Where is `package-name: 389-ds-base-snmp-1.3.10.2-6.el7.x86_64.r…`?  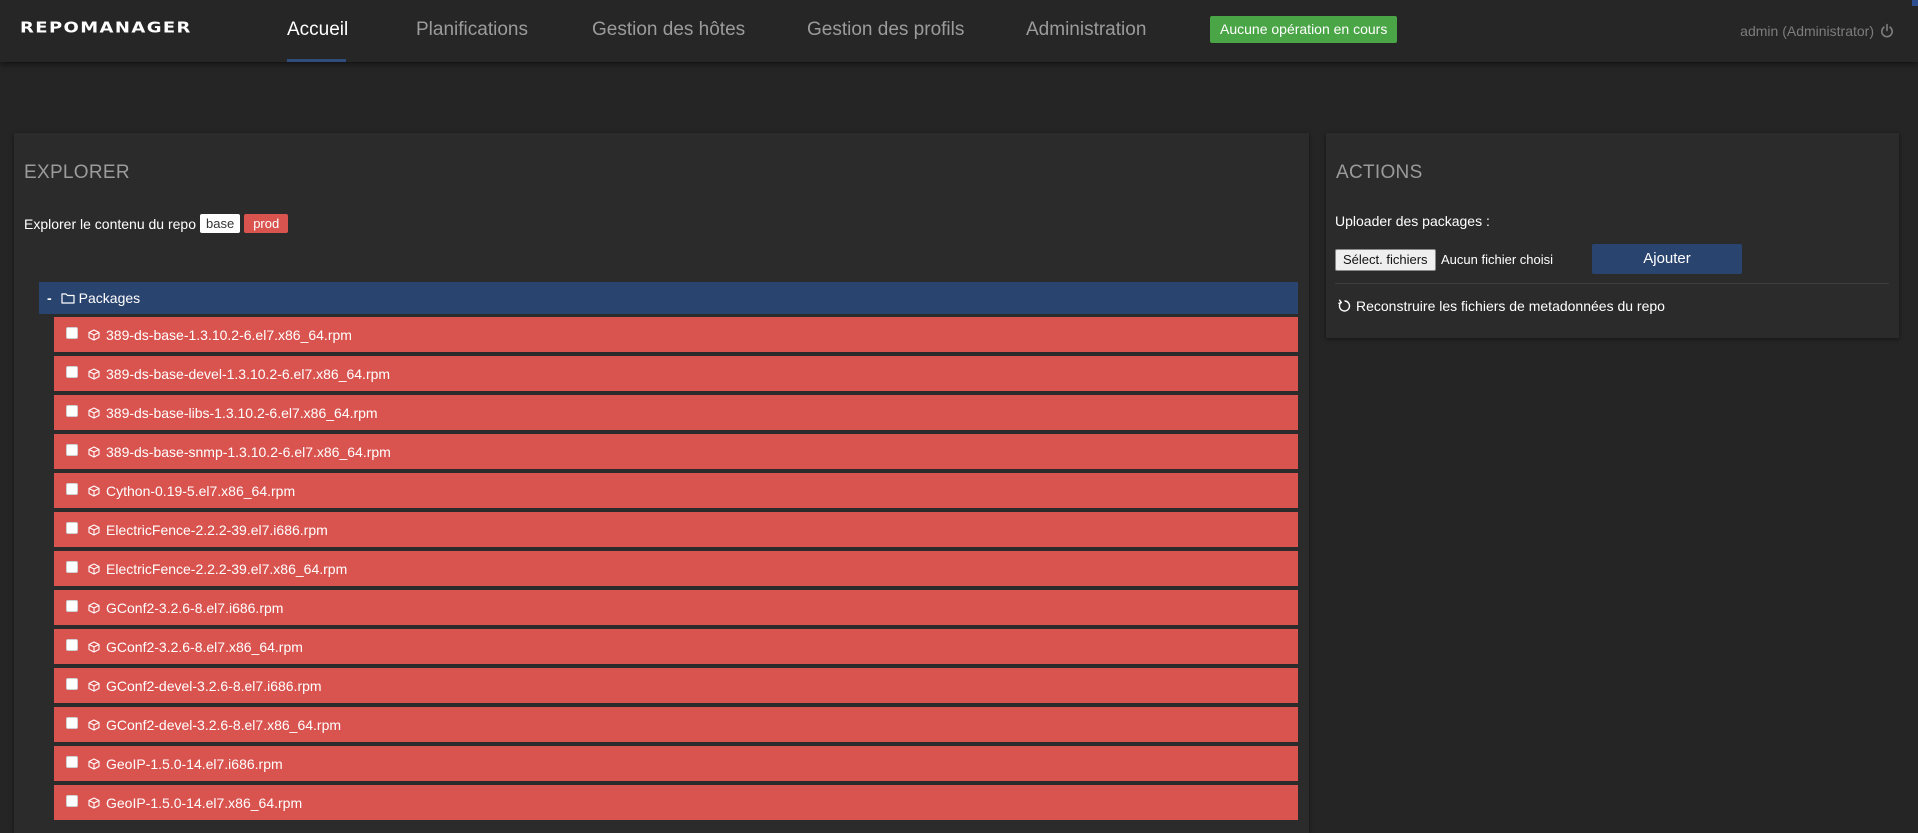
package-name: 389-ds-base-snmp-1.3.10.2-6.el7.x86_64.r… is located at coordinates (248, 451).